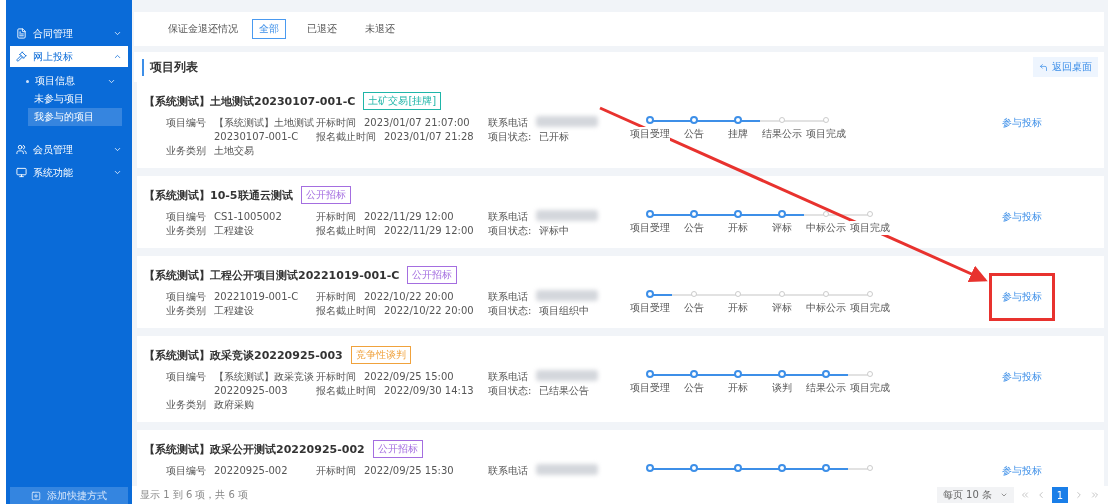 The width and height of the screenshot is (1108, 504). Describe the element at coordinates (429, 231) in the screenshot. I see `field-value: 2022/11/29 12:00` at that location.